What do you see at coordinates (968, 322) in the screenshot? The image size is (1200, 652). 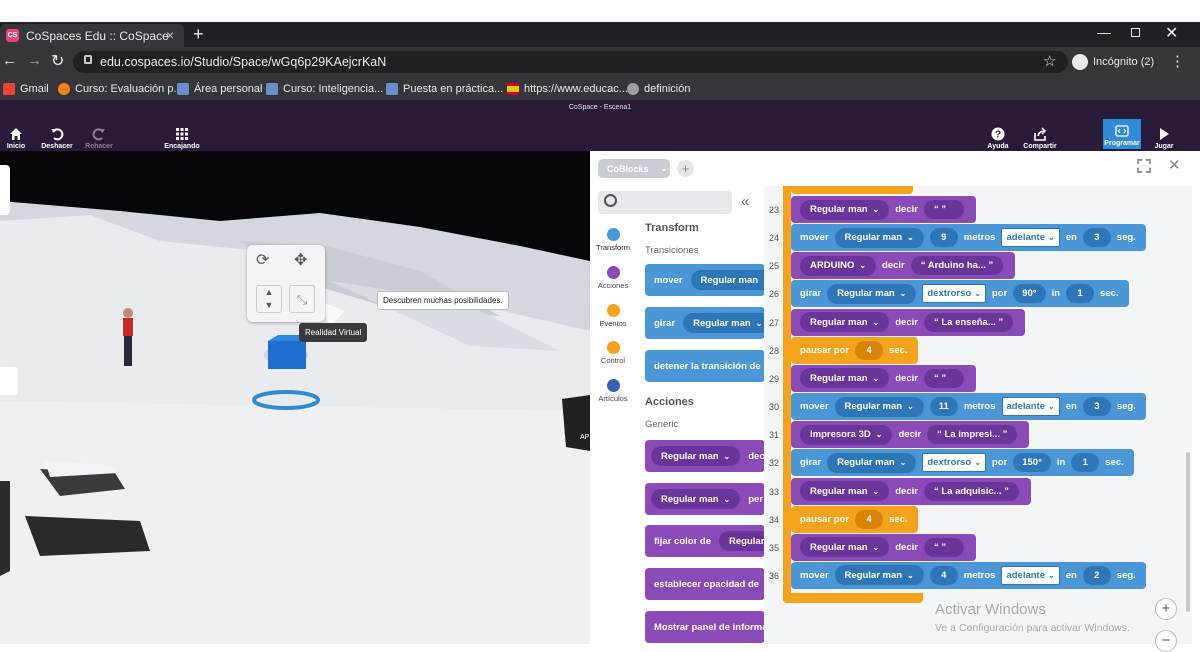 I see `say-text-input: “ La enseña... ”` at bounding box center [968, 322].